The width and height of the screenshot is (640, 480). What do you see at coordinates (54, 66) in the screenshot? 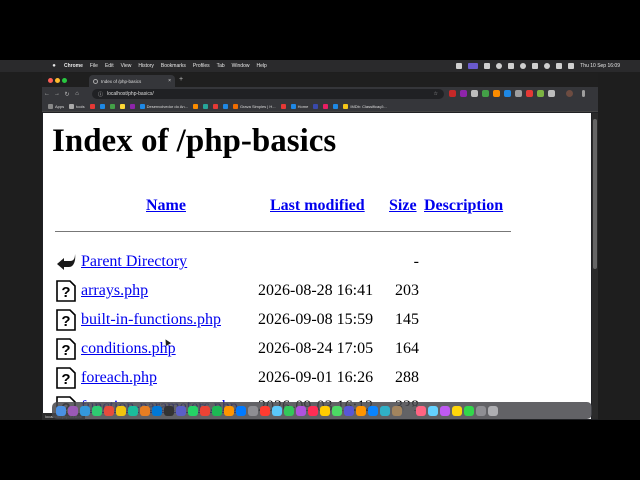
I see `apple-icon: ●` at bounding box center [54, 66].